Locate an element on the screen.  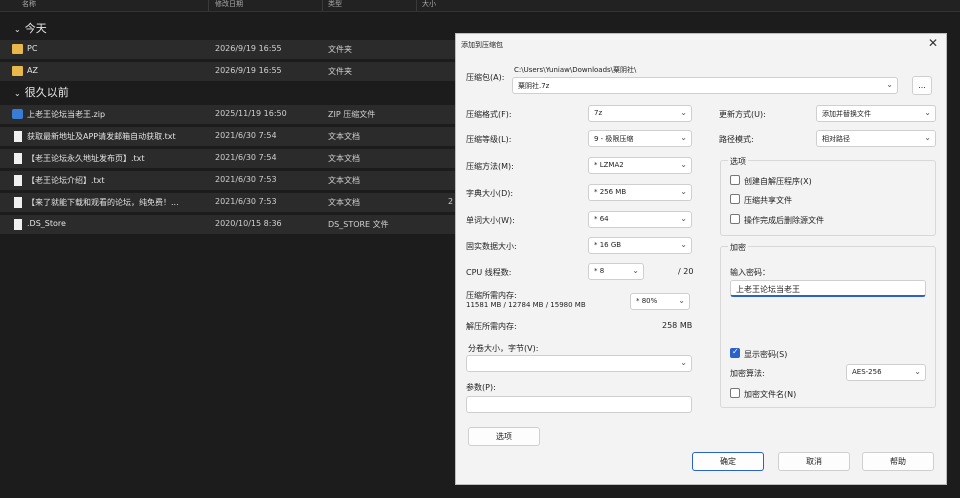
level-label: 压缩等级(L): is located at coordinates (489, 139).